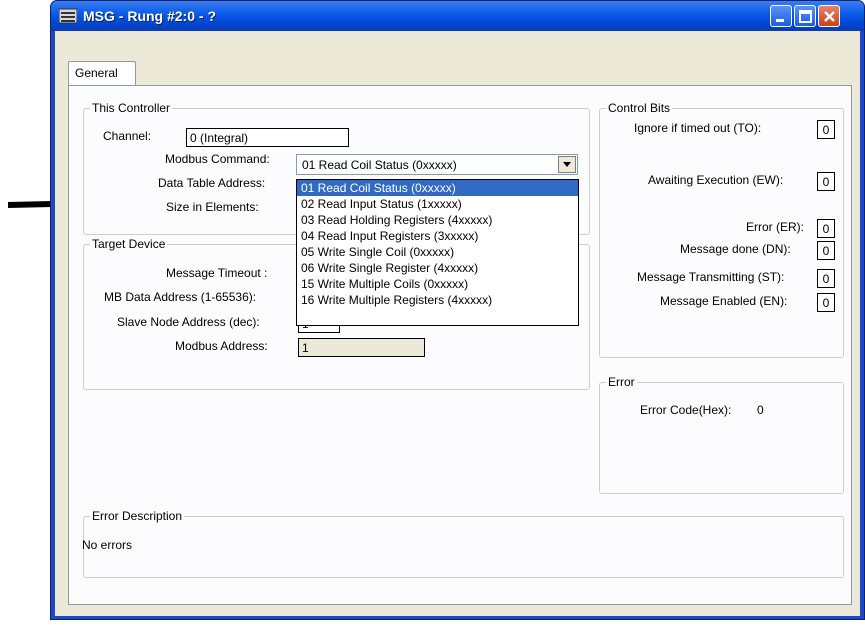 This screenshot has height=627, width=865. Describe the element at coordinates (68, 16) in the screenshot. I see `msg-instruction-icon` at that location.